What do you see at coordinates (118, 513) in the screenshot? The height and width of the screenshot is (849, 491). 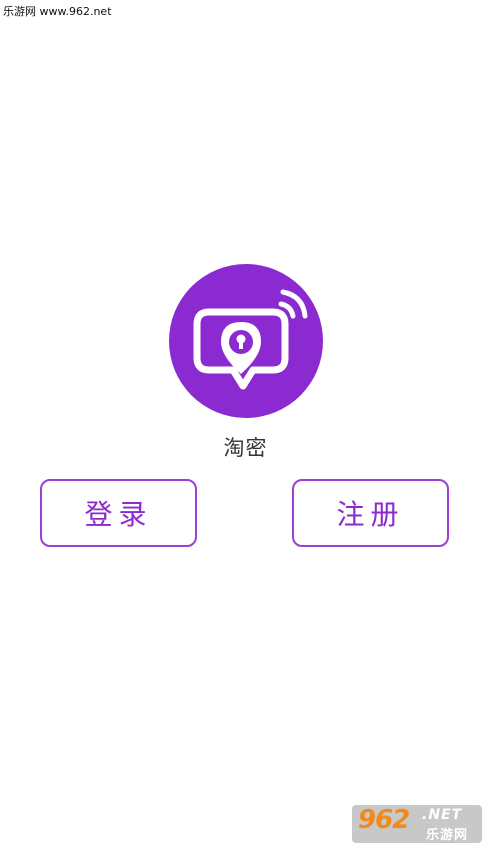 I see `login-button: 登录` at bounding box center [118, 513].